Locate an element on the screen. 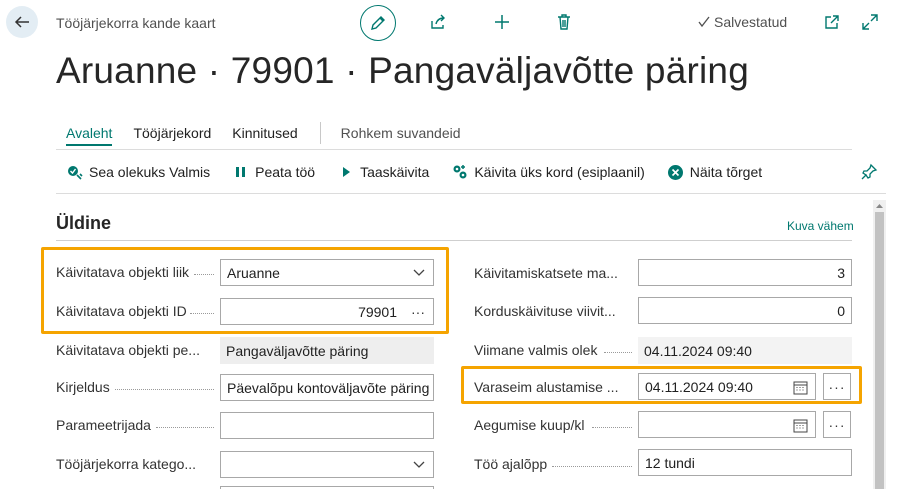 The height and width of the screenshot is (489, 920). parameter-string-label: Parameetrijada is located at coordinates (103, 425).